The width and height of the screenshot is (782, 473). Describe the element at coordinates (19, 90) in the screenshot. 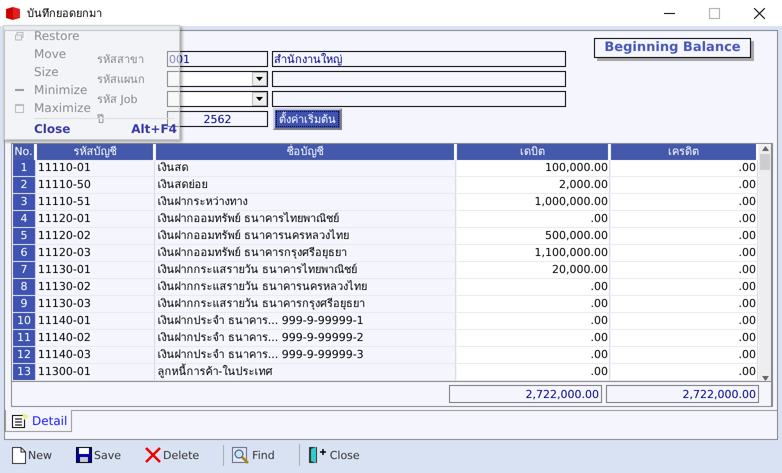

I see `minimize-icon` at that location.